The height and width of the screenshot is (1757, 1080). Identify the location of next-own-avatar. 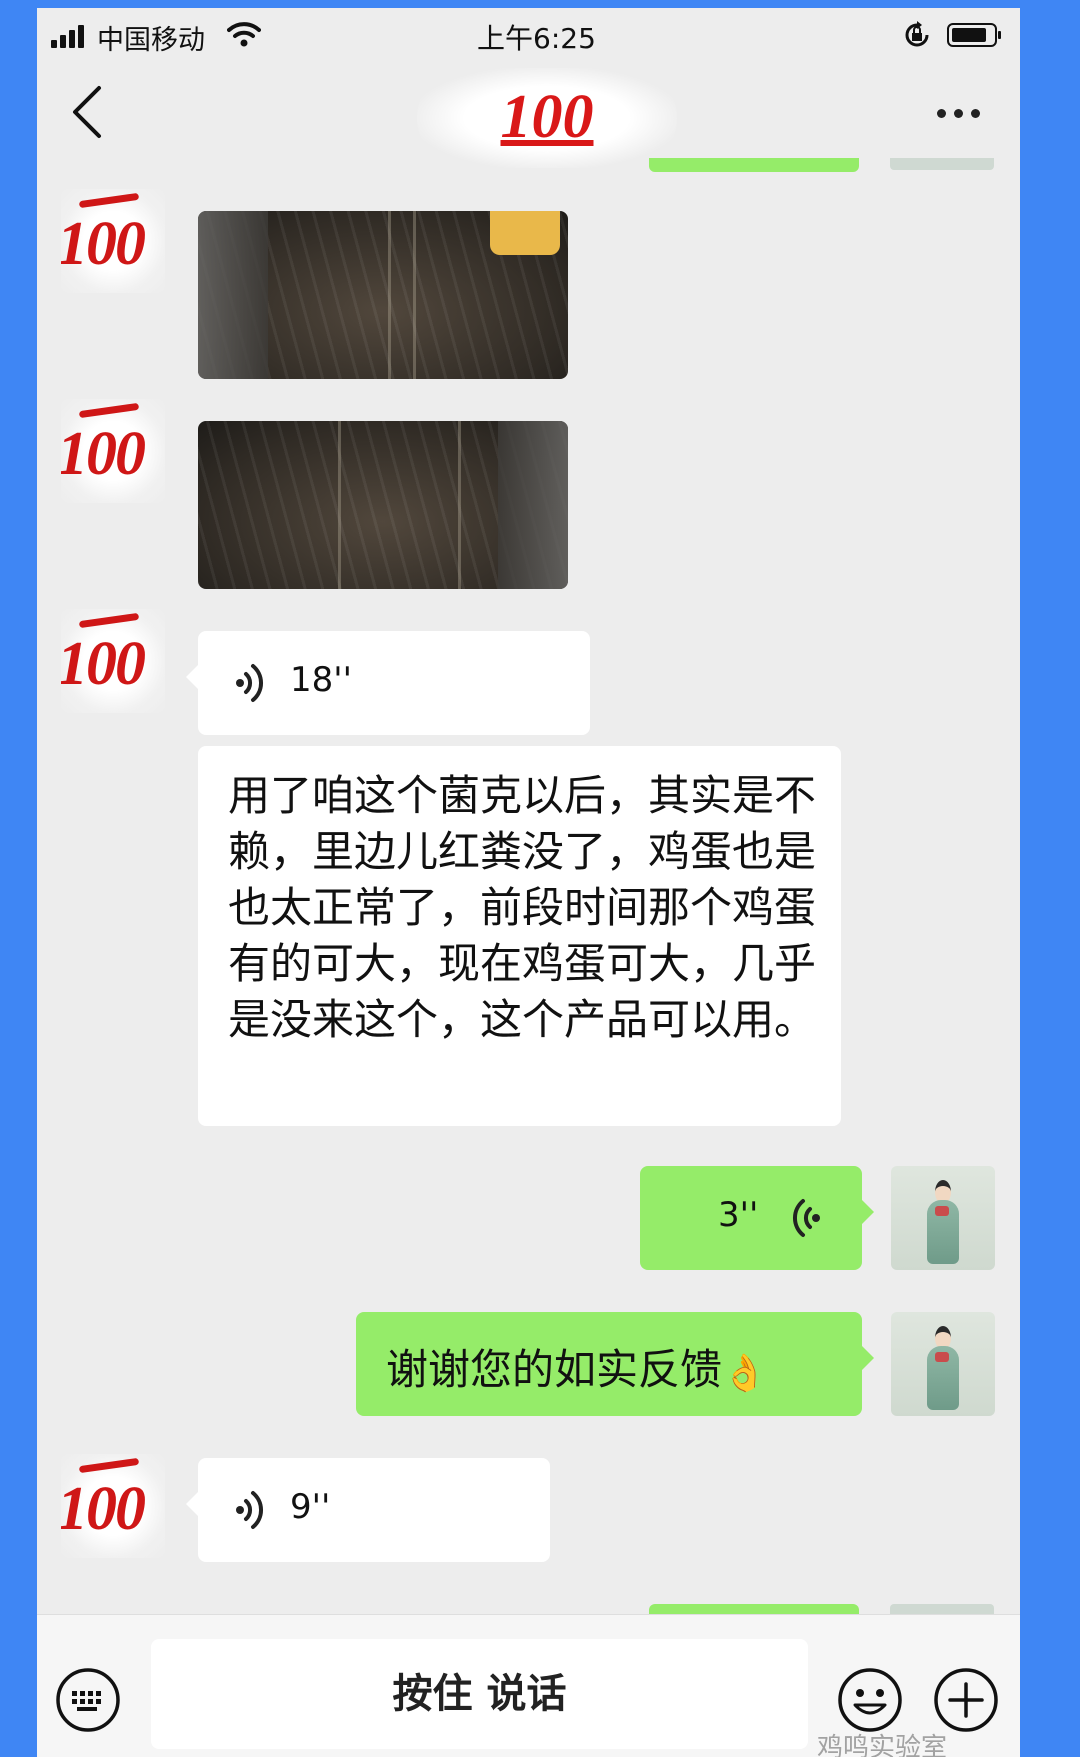
(942, 1609).